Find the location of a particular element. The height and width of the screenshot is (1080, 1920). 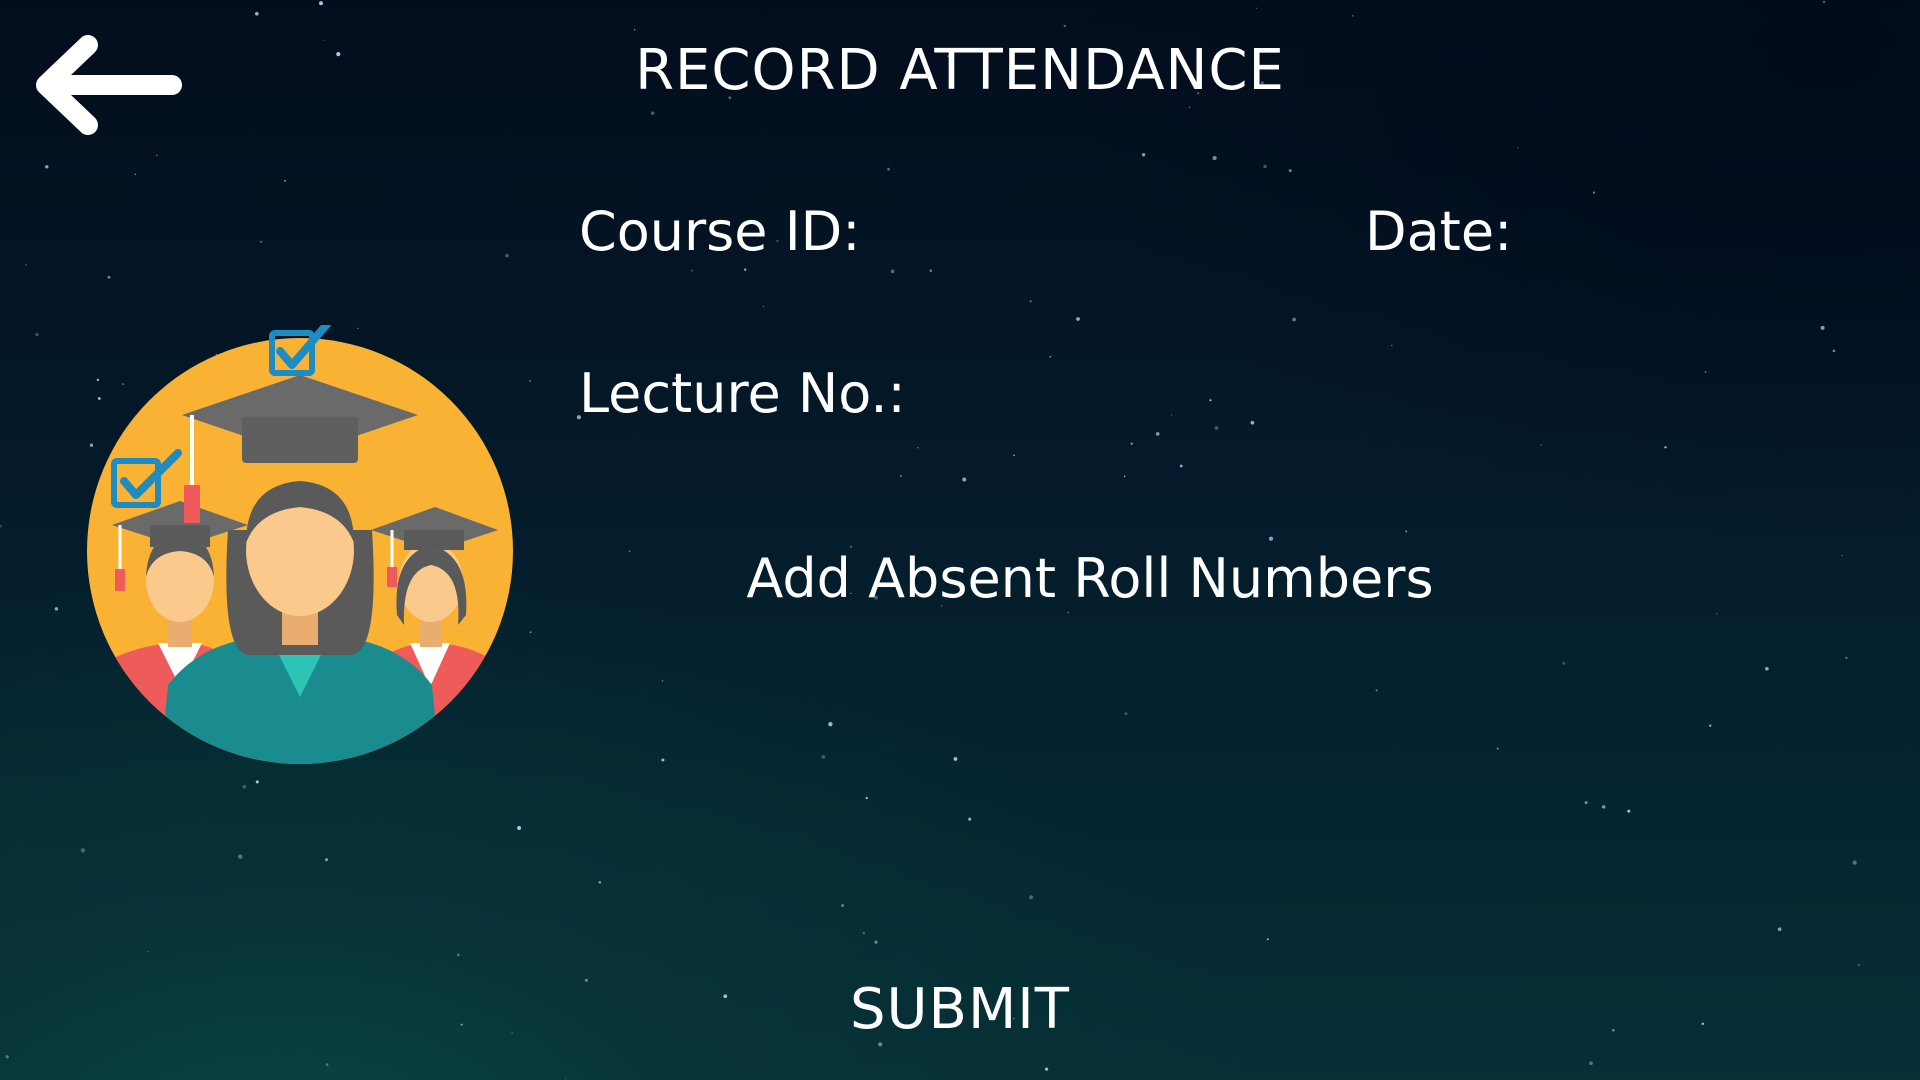

graduates-illustration is located at coordinates (300, 547).